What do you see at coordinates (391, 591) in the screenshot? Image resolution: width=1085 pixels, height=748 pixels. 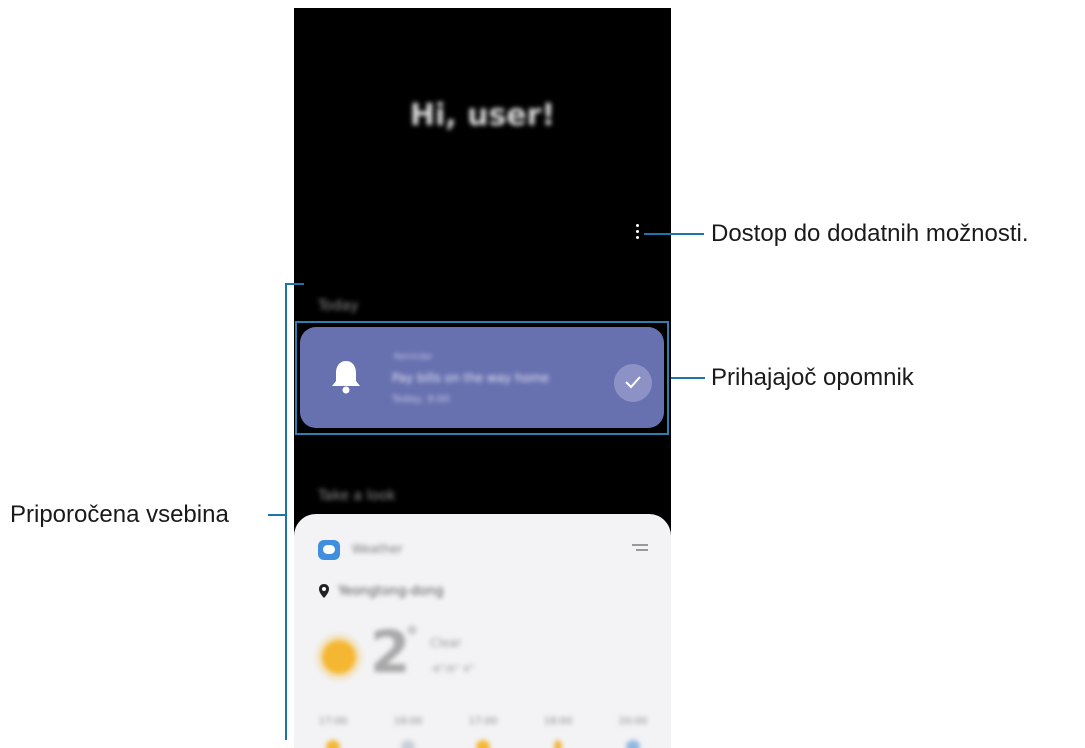 I see `weather-location: Yeongtong-dong` at bounding box center [391, 591].